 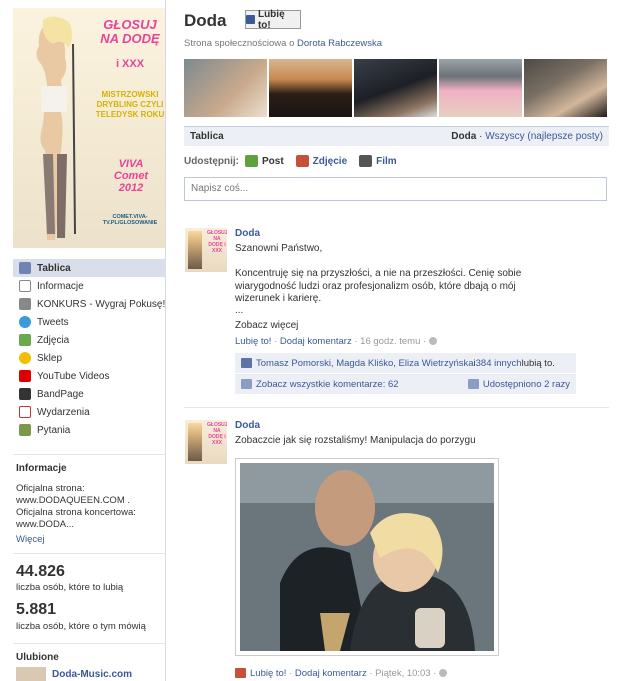 What do you see at coordinates (25, 286) in the screenshot?
I see `info-icon` at bounding box center [25, 286].